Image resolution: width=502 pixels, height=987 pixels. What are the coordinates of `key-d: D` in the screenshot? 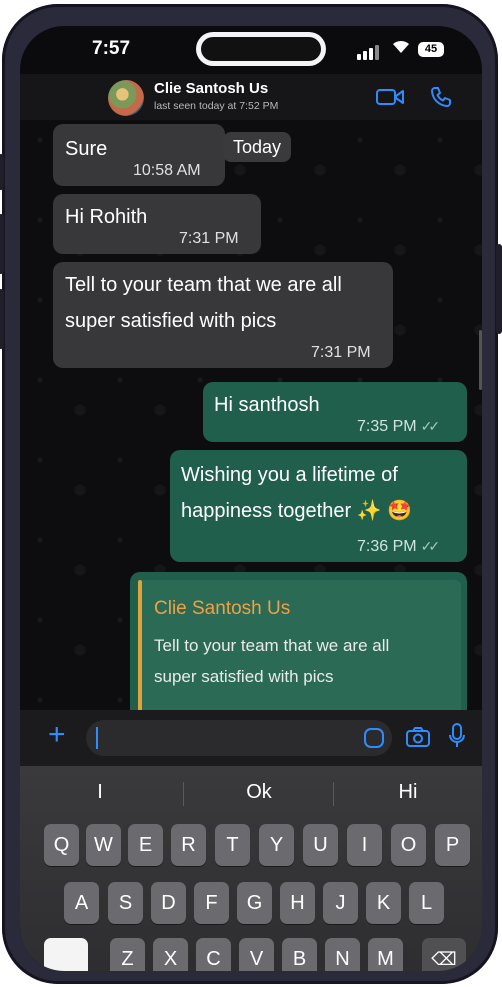 It's located at (168, 903).